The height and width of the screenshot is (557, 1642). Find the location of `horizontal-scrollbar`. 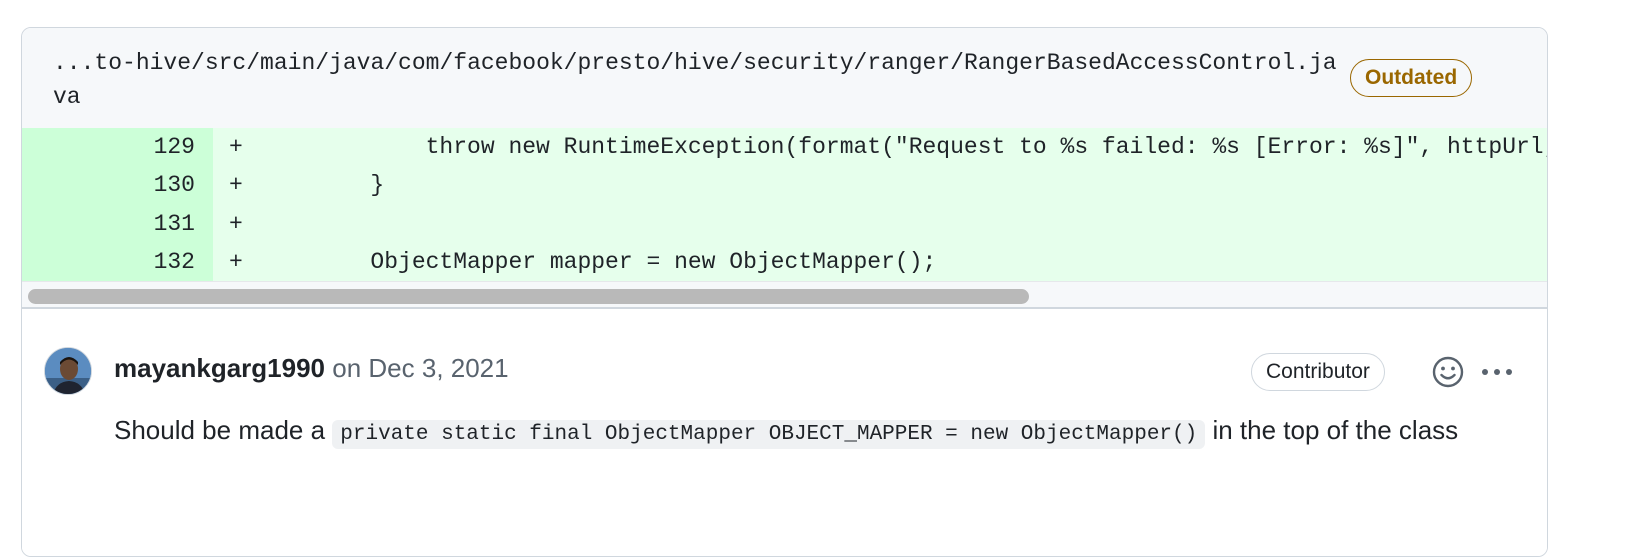

horizontal-scrollbar is located at coordinates (784, 295).